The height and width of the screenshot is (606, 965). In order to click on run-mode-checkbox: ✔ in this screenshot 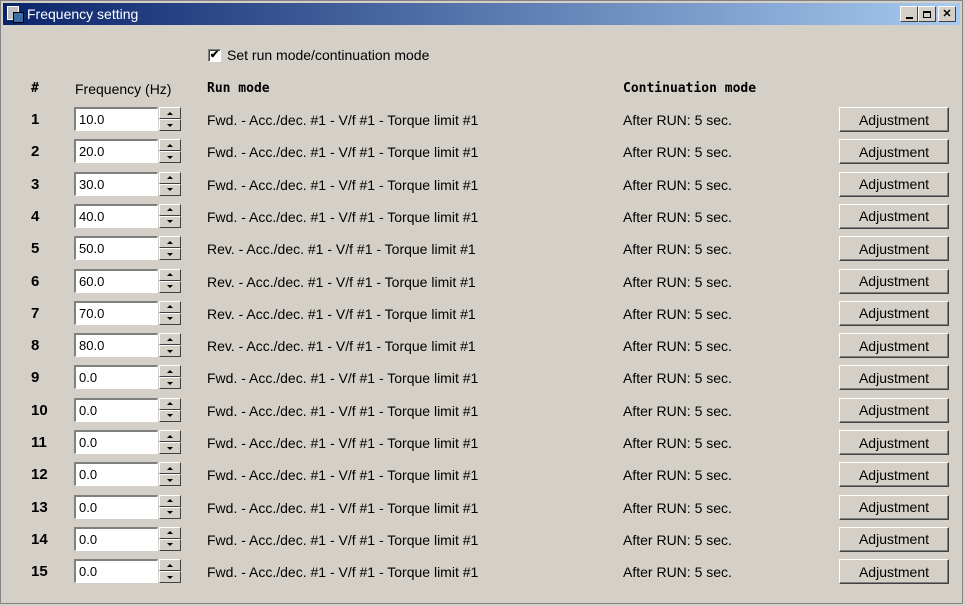, I will do `click(214, 55)`.